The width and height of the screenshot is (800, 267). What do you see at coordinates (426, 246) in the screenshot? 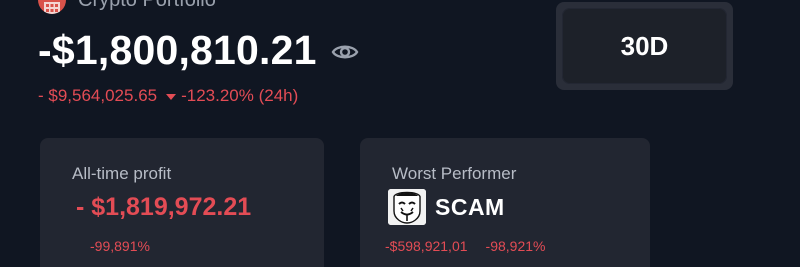
I see `worst-amount: -$598,921,01` at bounding box center [426, 246].